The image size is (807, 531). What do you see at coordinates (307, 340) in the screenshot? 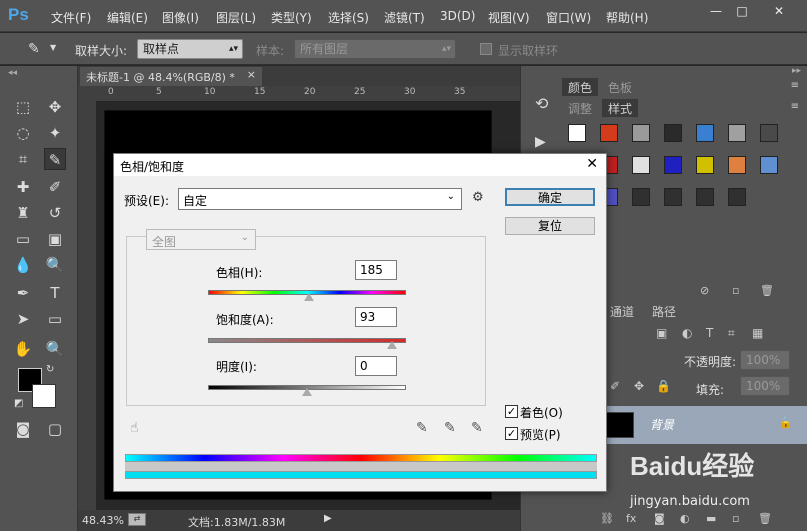
I see `saturation-slider-track` at bounding box center [307, 340].